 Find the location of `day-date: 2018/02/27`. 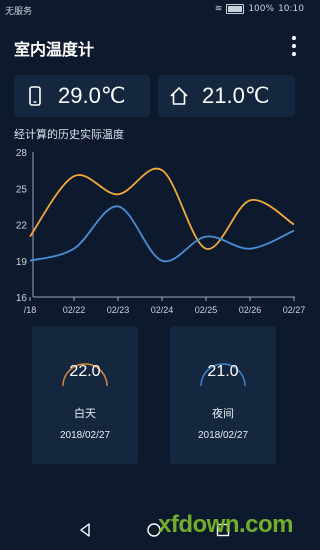

day-date: 2018/02/27 is located at coordinates (85, 435).